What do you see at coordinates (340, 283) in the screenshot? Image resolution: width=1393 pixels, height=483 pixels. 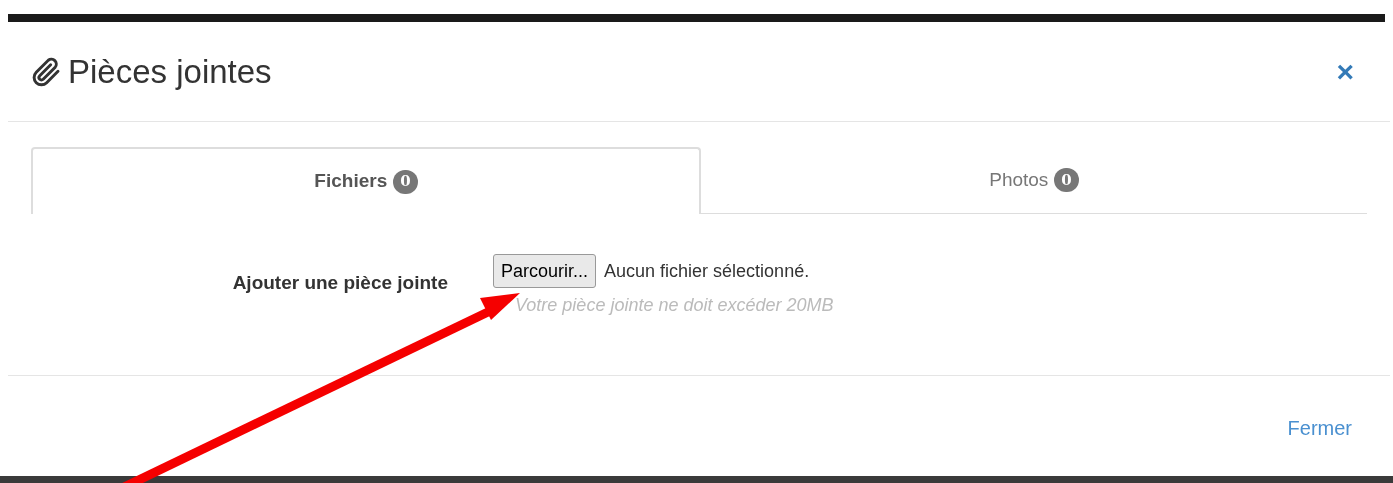 I see `field-label: Ajouter une pièce jointe` at bounding box center [340, 283].